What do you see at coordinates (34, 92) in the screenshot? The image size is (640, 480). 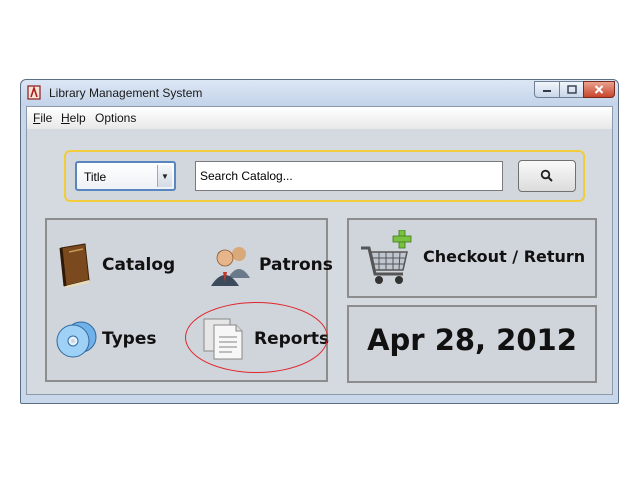 I see `app-book-icon` at bounding box center [34, 92].